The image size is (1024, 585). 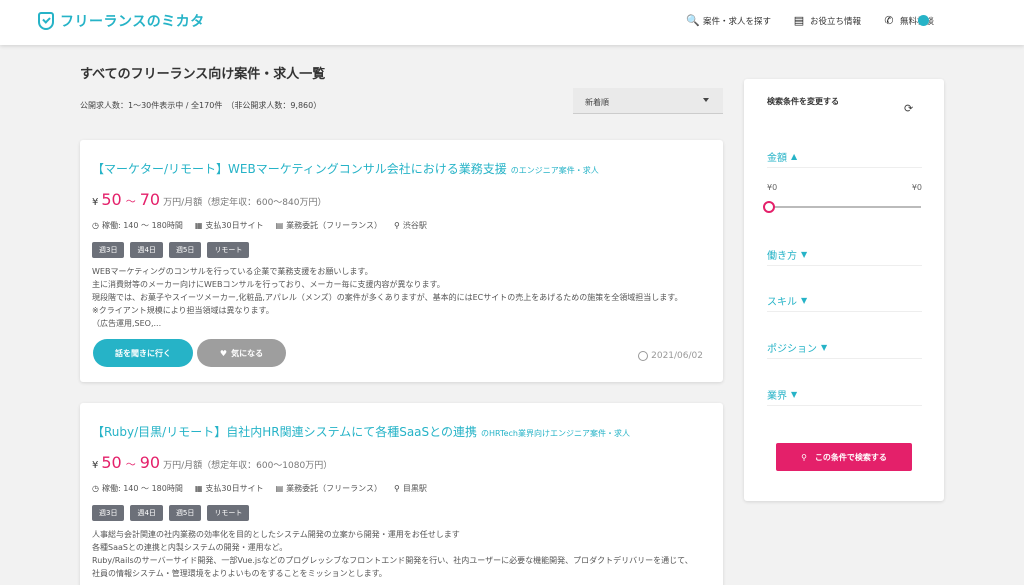 I want to click on user-account-icon, so click(x=923, y=20).